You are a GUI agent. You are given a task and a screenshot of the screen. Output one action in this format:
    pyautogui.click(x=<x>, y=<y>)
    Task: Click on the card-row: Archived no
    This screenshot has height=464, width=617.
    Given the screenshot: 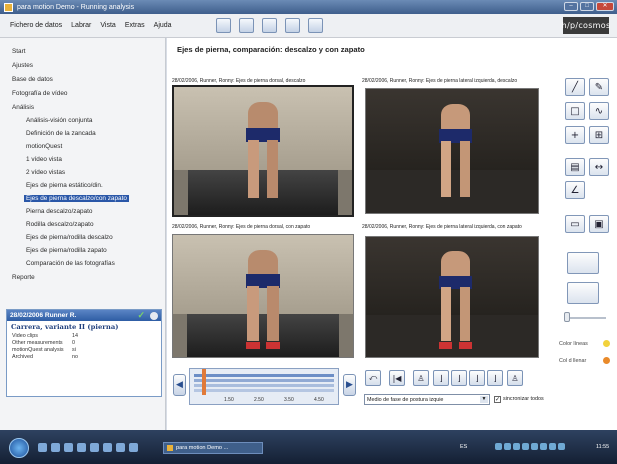 What is the action you would take?
    pyautogui.click(x=84, y=357)
    